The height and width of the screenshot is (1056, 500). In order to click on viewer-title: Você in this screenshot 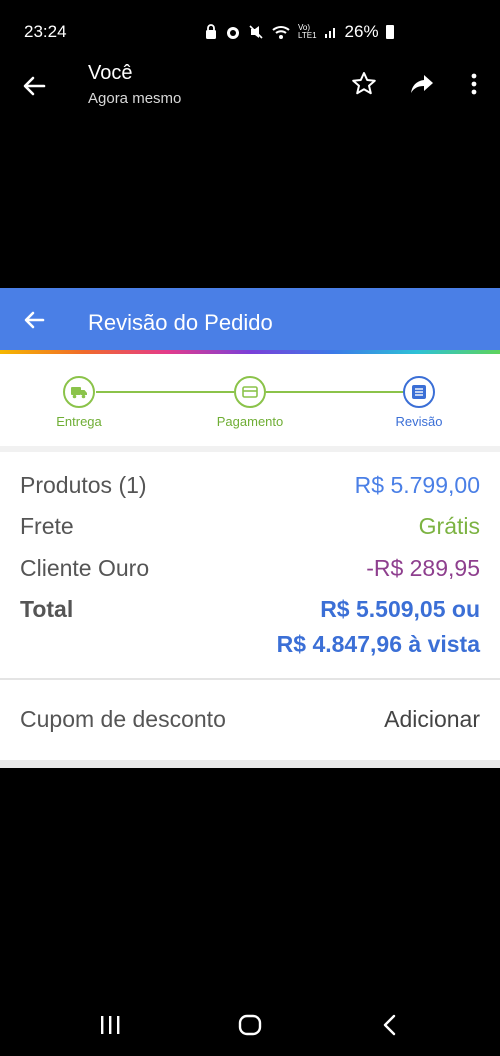, I will do `click(110, 73)`.